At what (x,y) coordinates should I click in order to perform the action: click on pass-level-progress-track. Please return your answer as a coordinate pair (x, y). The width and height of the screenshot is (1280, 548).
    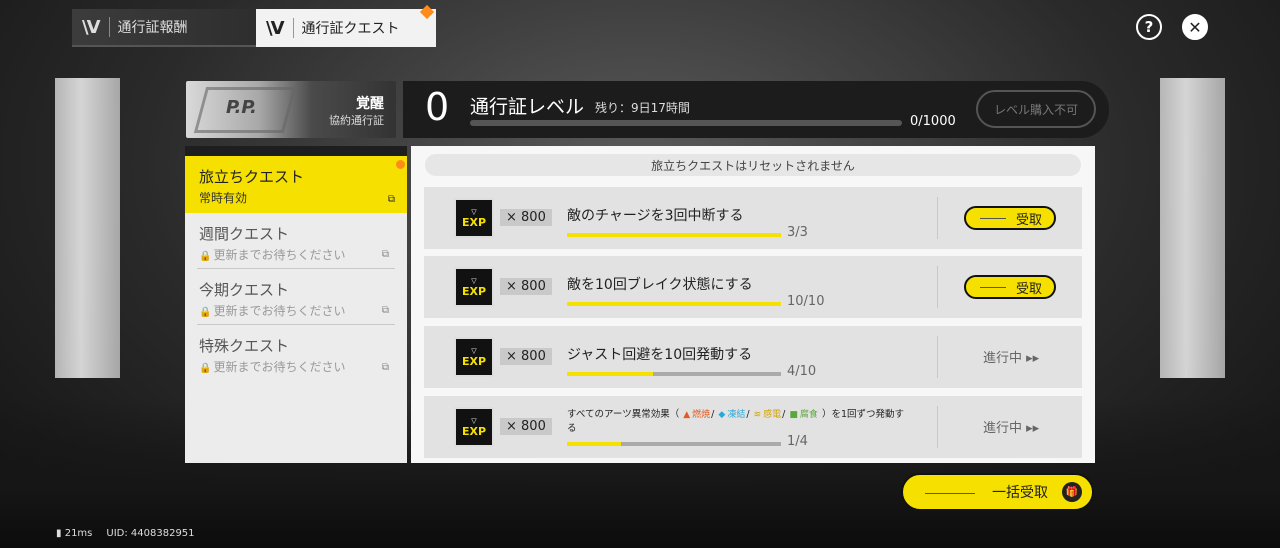
    Looking at the image, I should click on (686, 123).